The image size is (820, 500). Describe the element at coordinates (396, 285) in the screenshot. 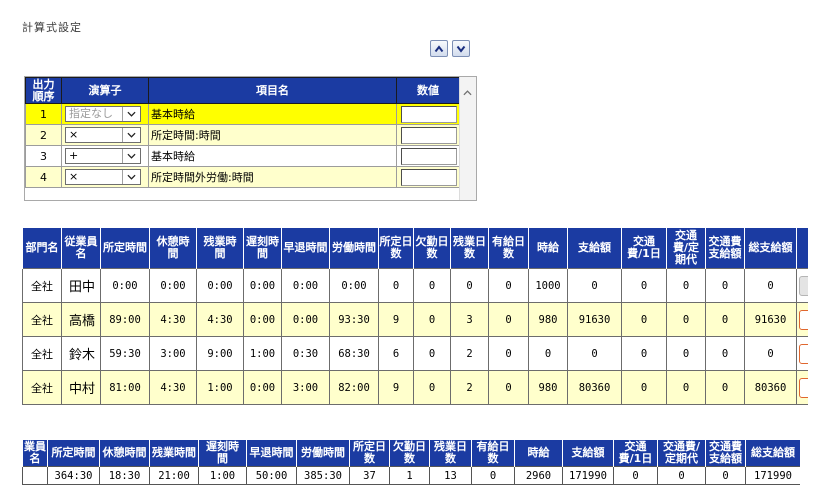

I see `cell-scheduled-days: 0` at that location.